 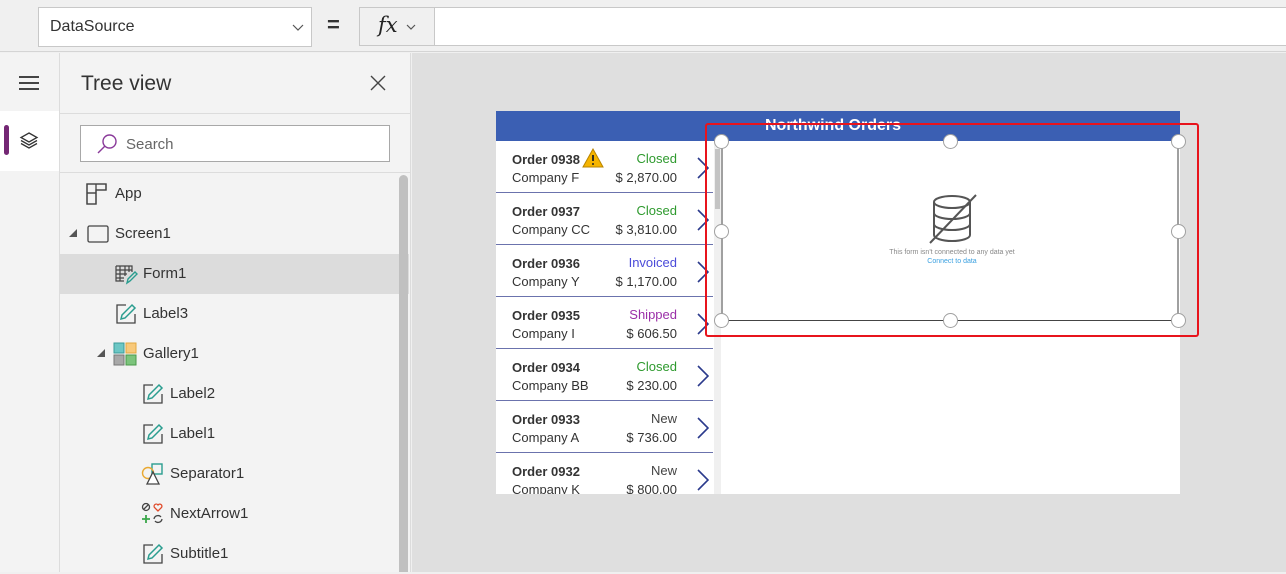 I want to click on order-amount: $ 2,870.00, so click(x=646, y=177).